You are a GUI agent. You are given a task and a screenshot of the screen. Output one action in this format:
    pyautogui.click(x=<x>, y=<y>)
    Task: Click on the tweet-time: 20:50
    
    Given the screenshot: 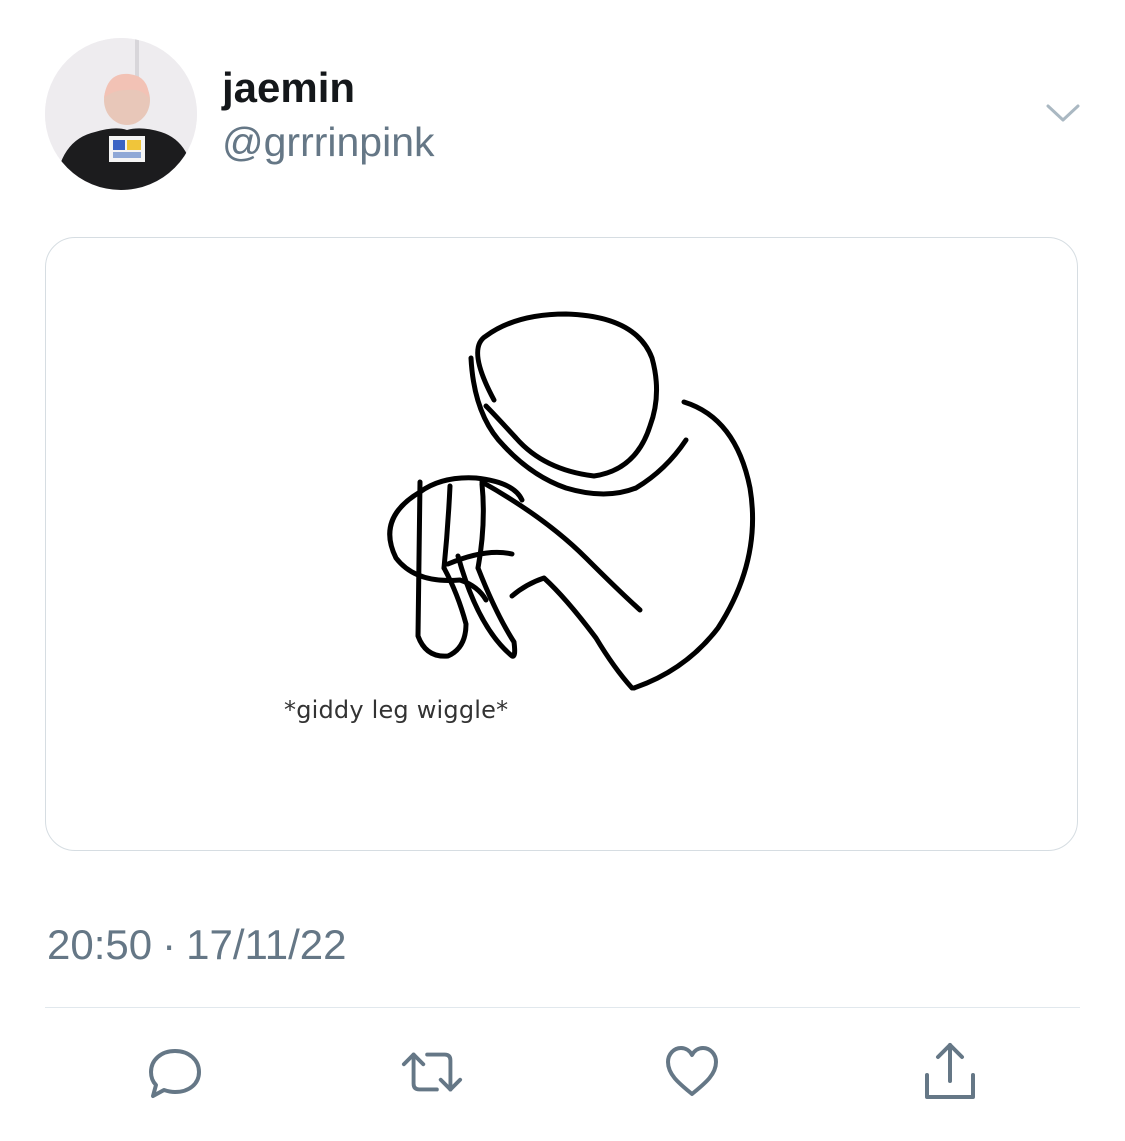 What is the action you would take?
    pyautogui.click(x=100, y=944)
    